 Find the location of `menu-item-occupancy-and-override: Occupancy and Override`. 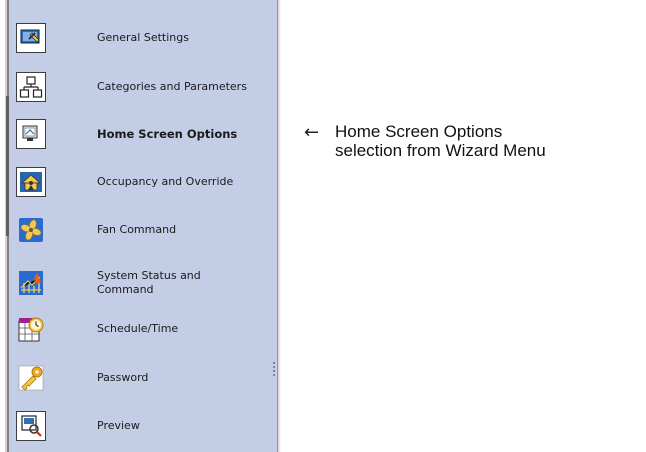

menu-item-occupancy-and-override: Occupancy and Override is located at coordinates (145, 182).